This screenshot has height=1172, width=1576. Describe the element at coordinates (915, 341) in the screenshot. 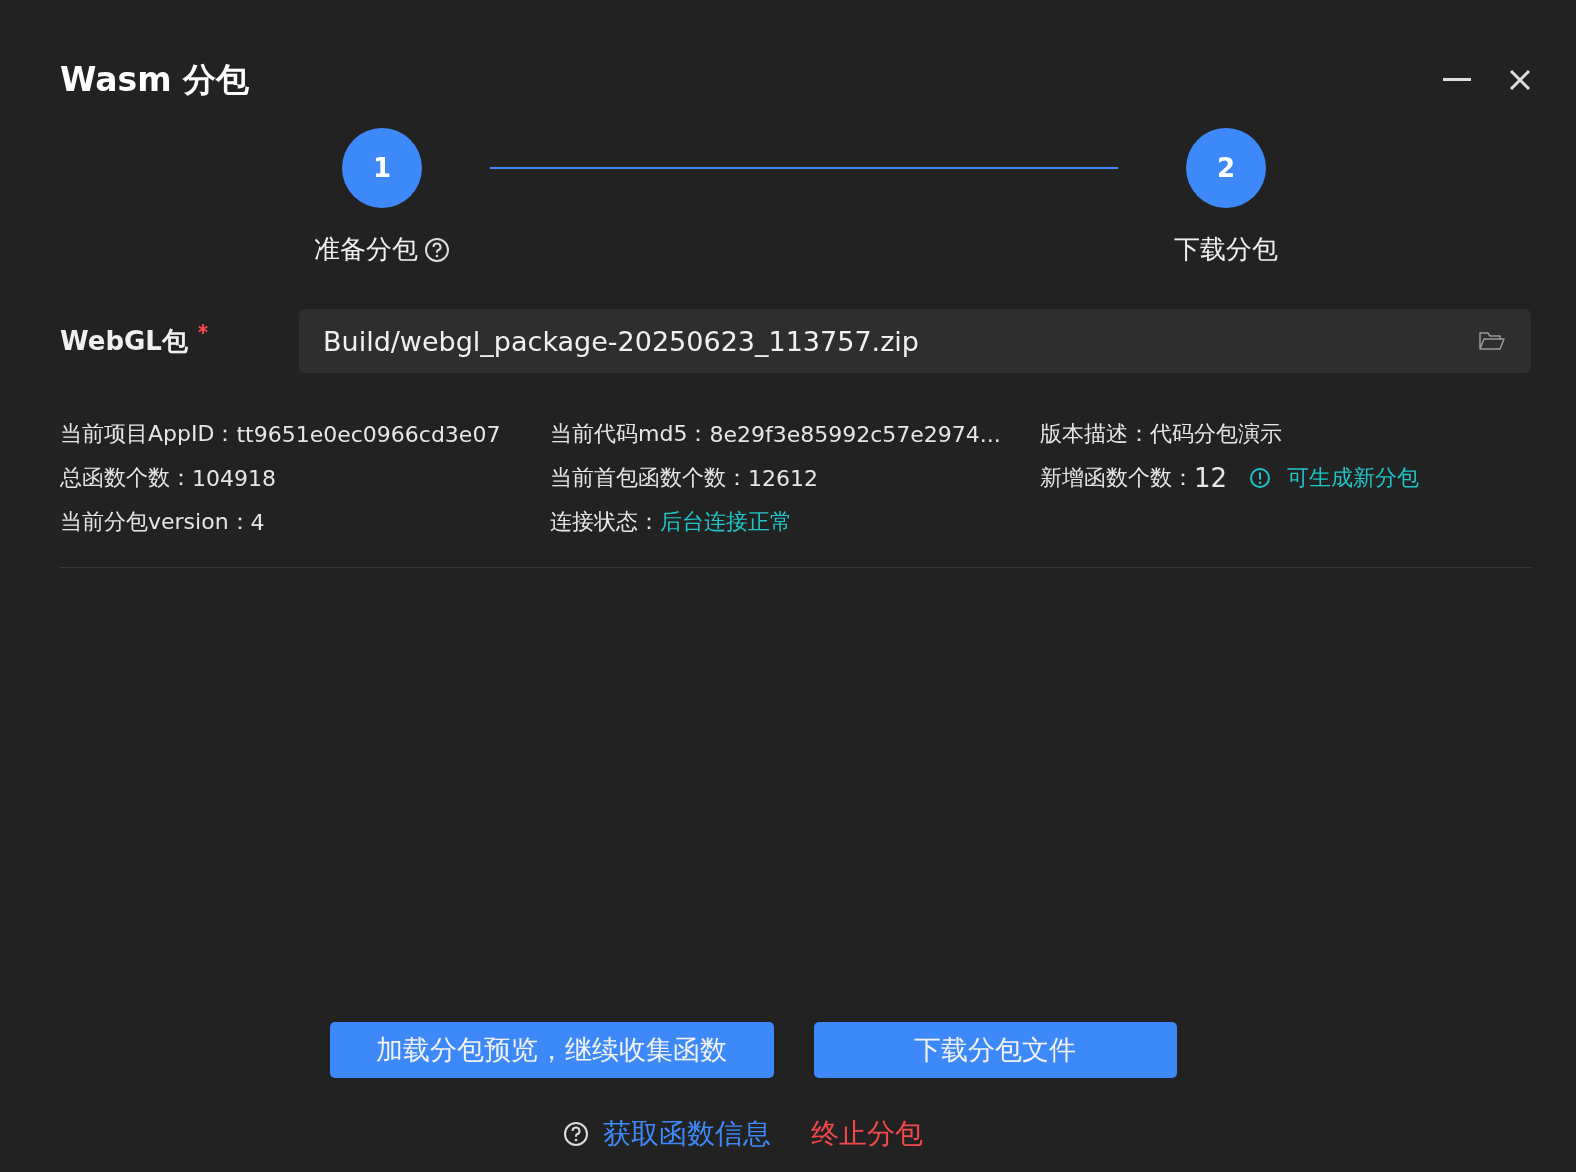

I see `file-path-field: Build/webgl_package-20250623_113757.zip` at that location.